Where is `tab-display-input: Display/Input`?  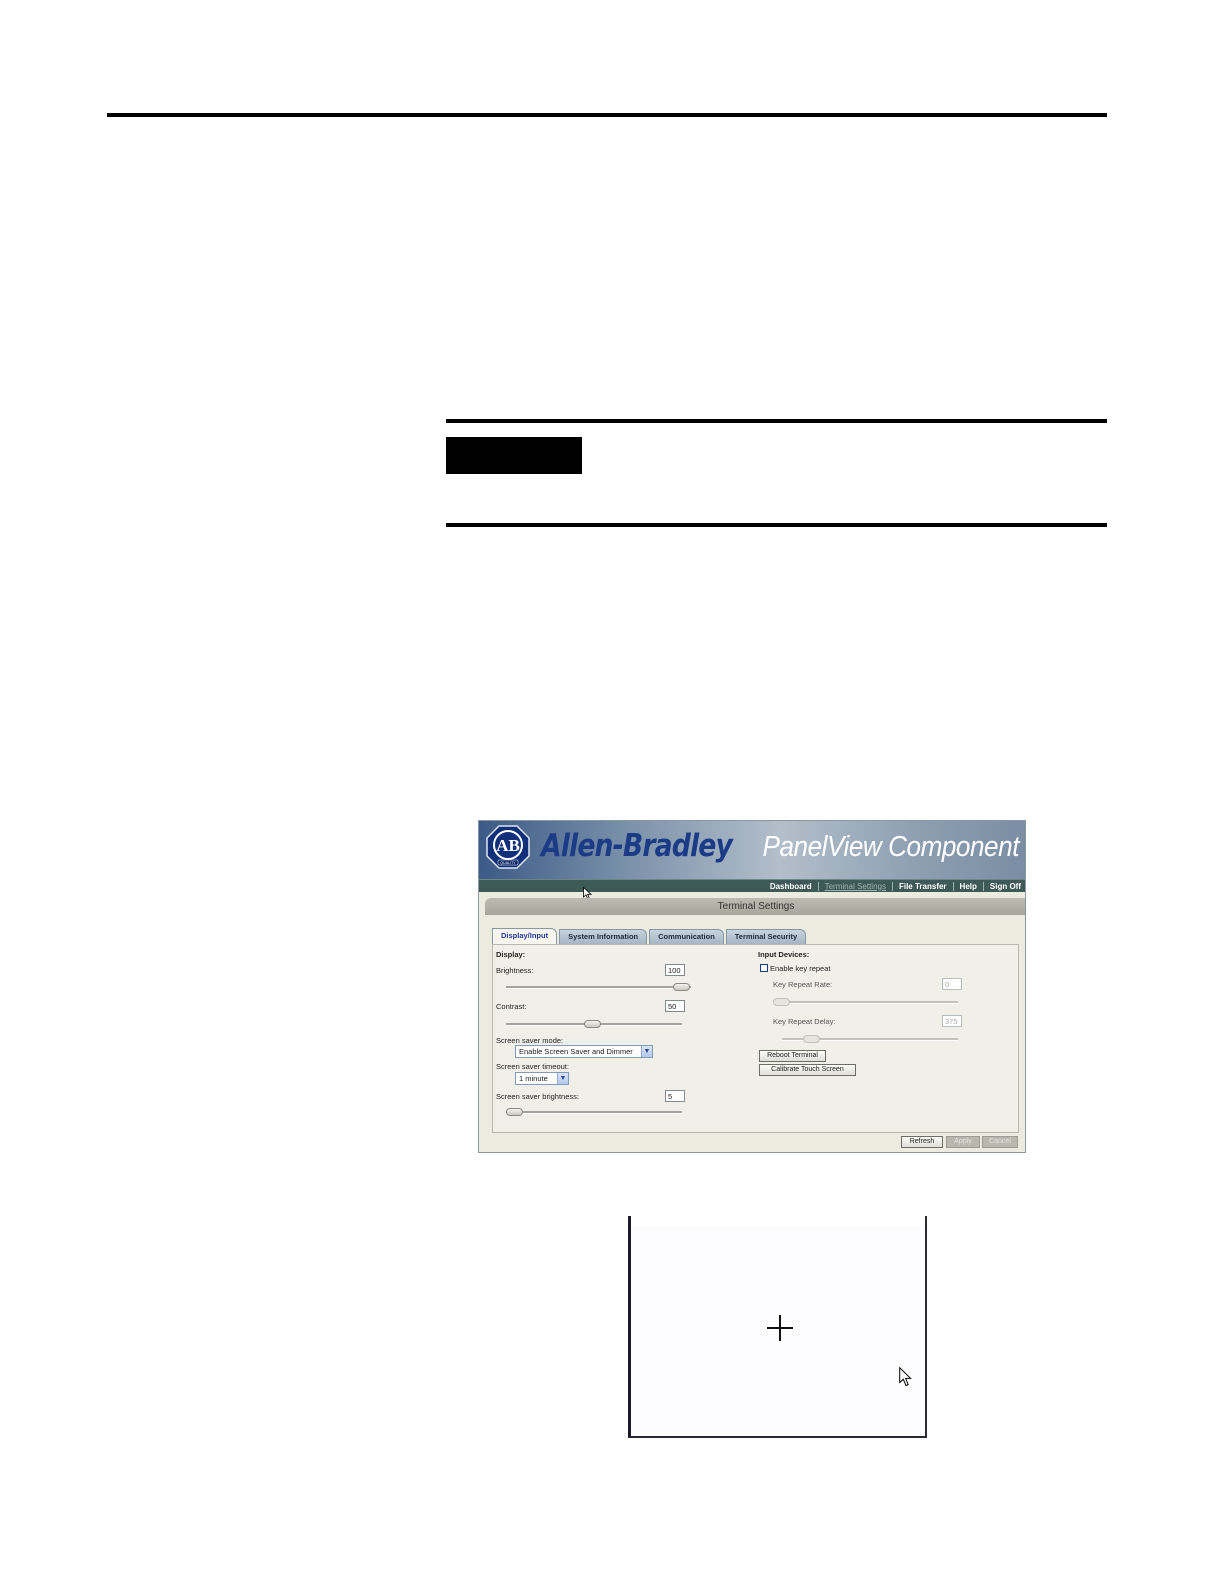
tab-display-input: Display/Input is located at coordinates (525, 936).